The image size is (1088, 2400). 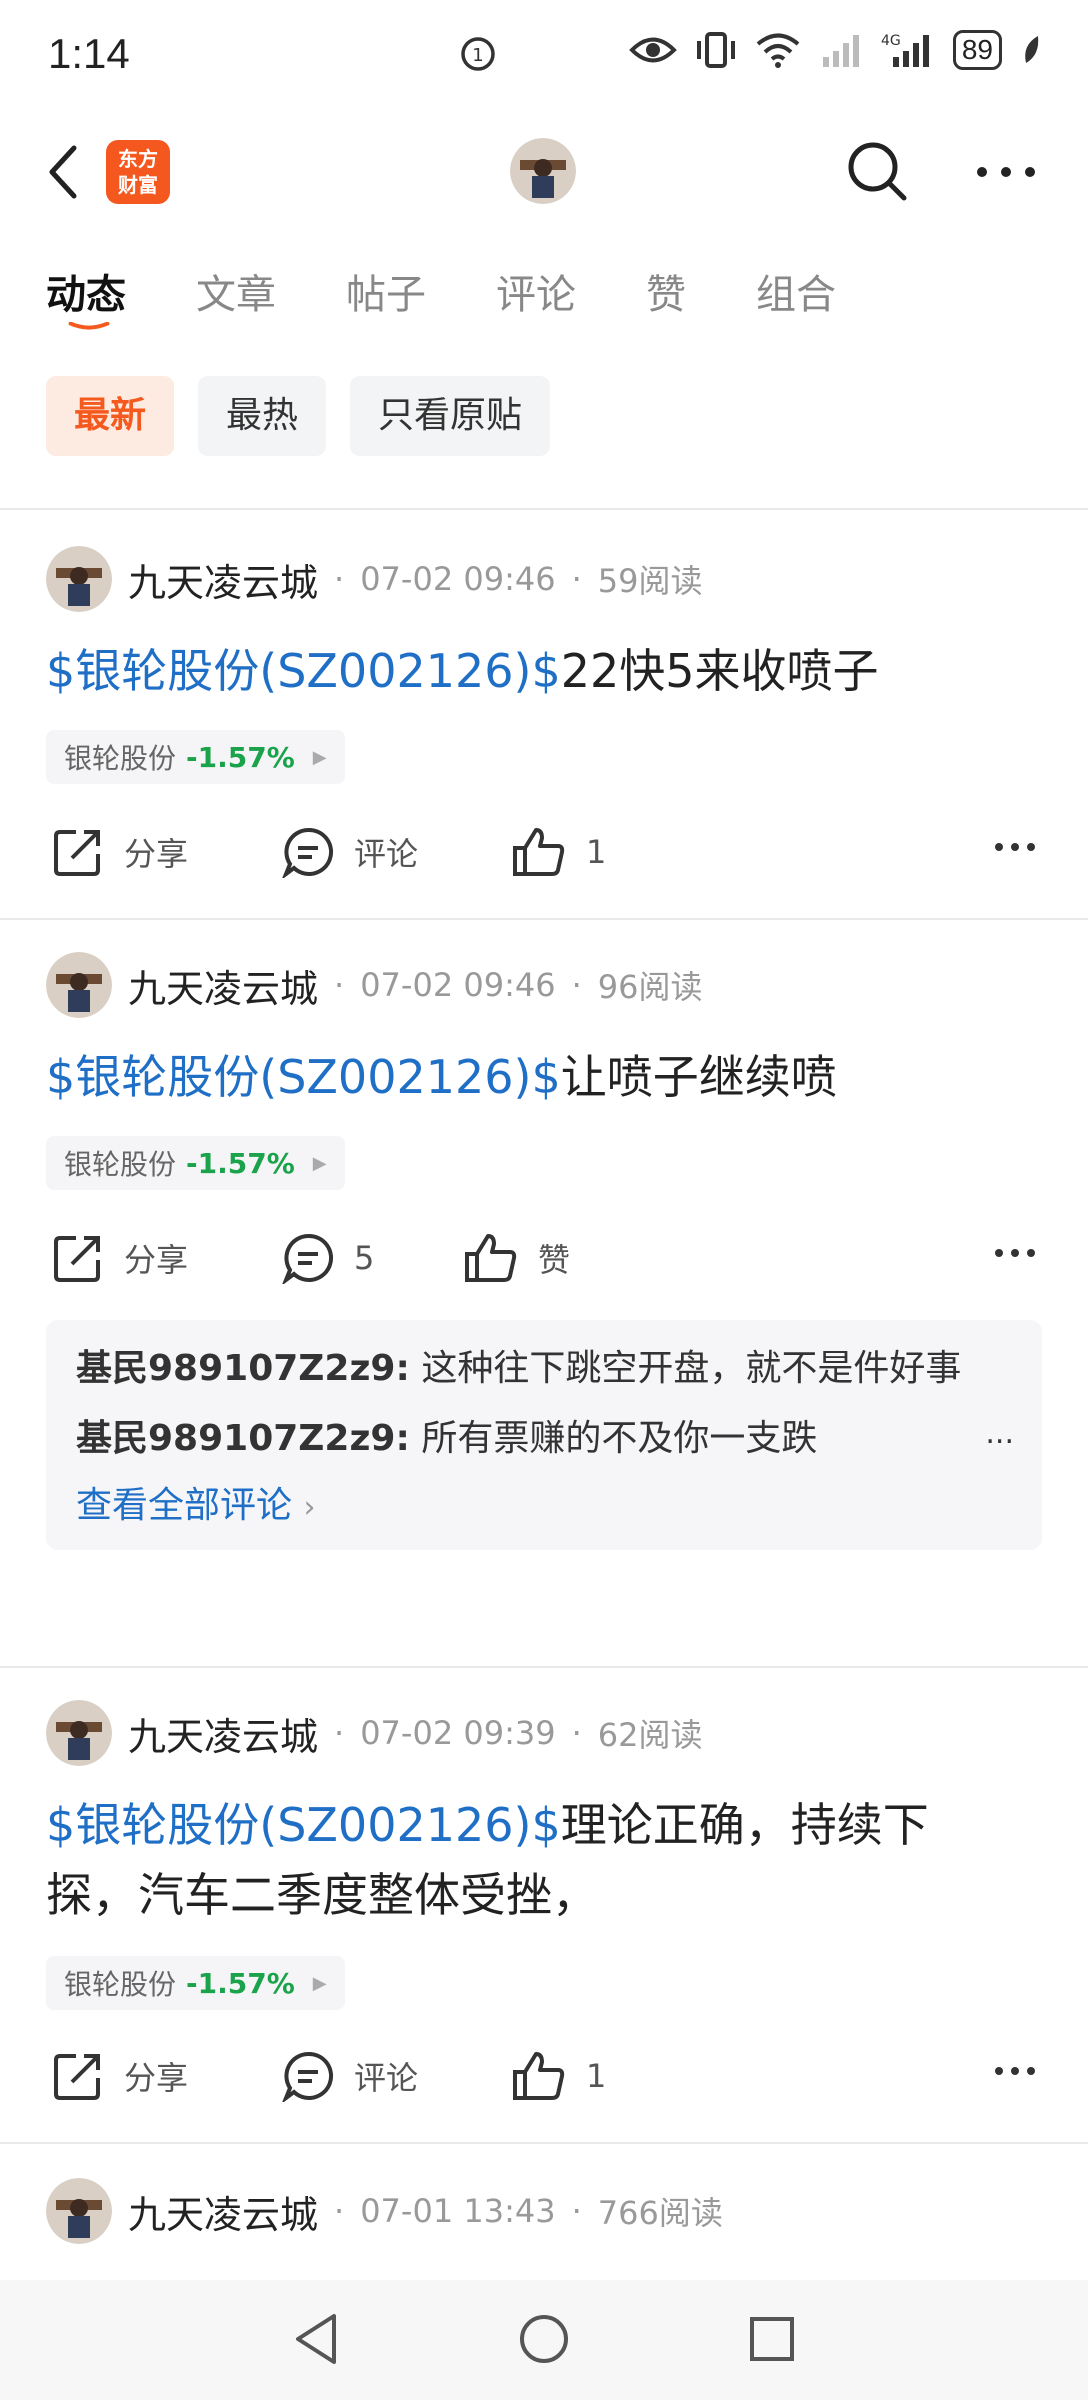 I want to click on post-date: 07-02 09:39, so click(x=458, y=1733).